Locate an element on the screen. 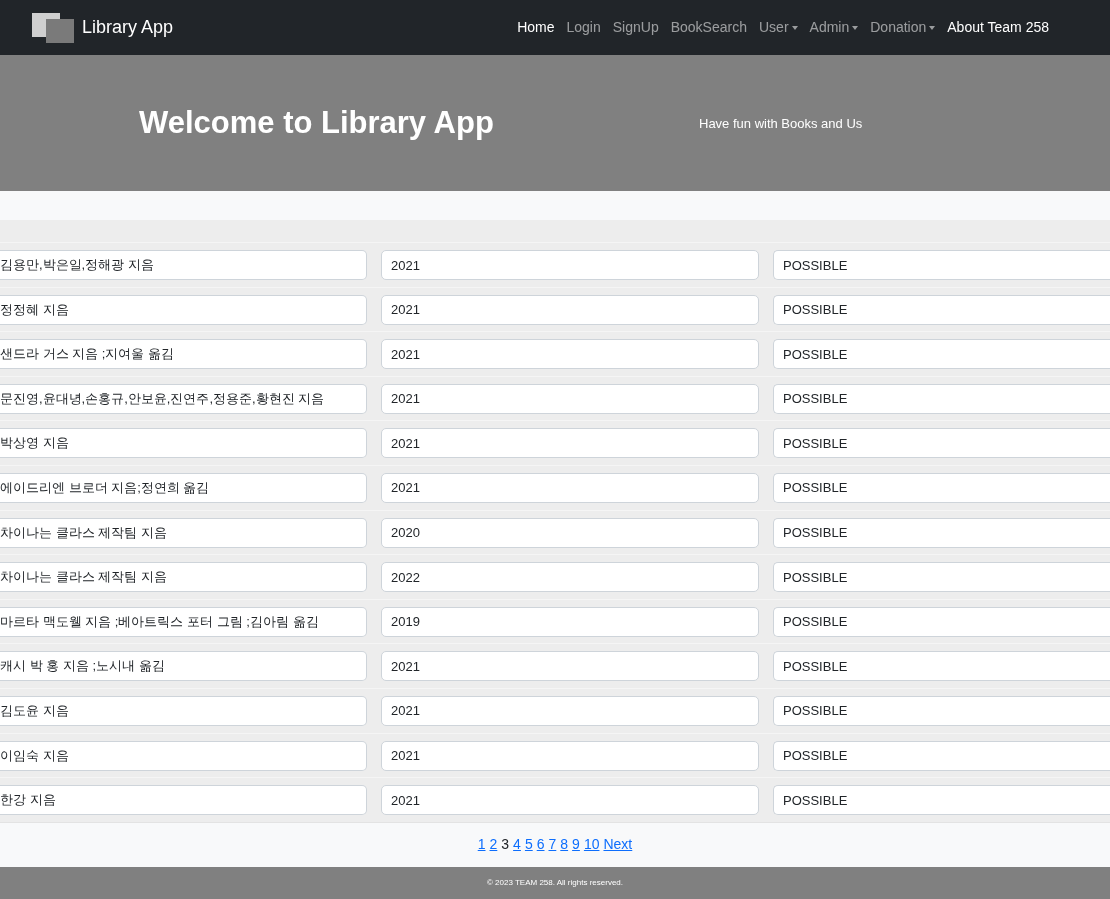  nav-link: SignUp is located at coordinates (635, 27).